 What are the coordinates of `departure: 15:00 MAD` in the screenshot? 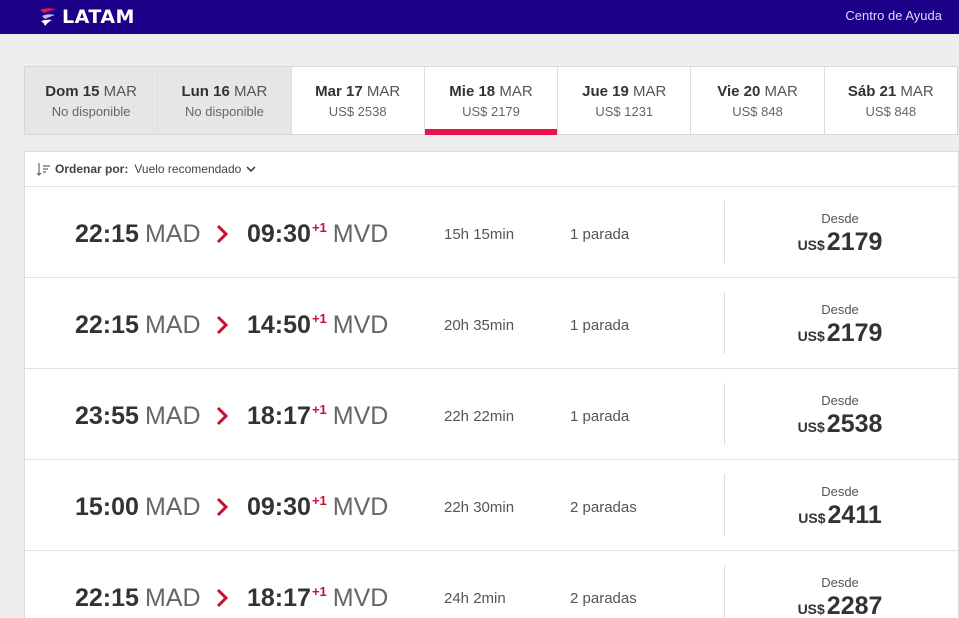 It's located at (138, 507).